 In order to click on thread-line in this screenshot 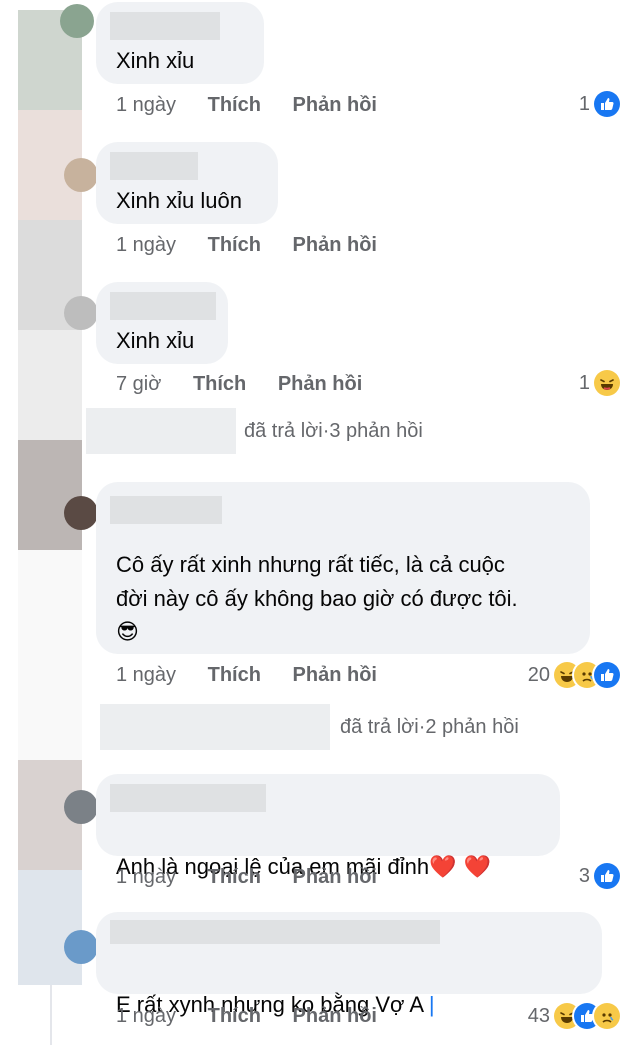, I will do `click(51, 1015)`.